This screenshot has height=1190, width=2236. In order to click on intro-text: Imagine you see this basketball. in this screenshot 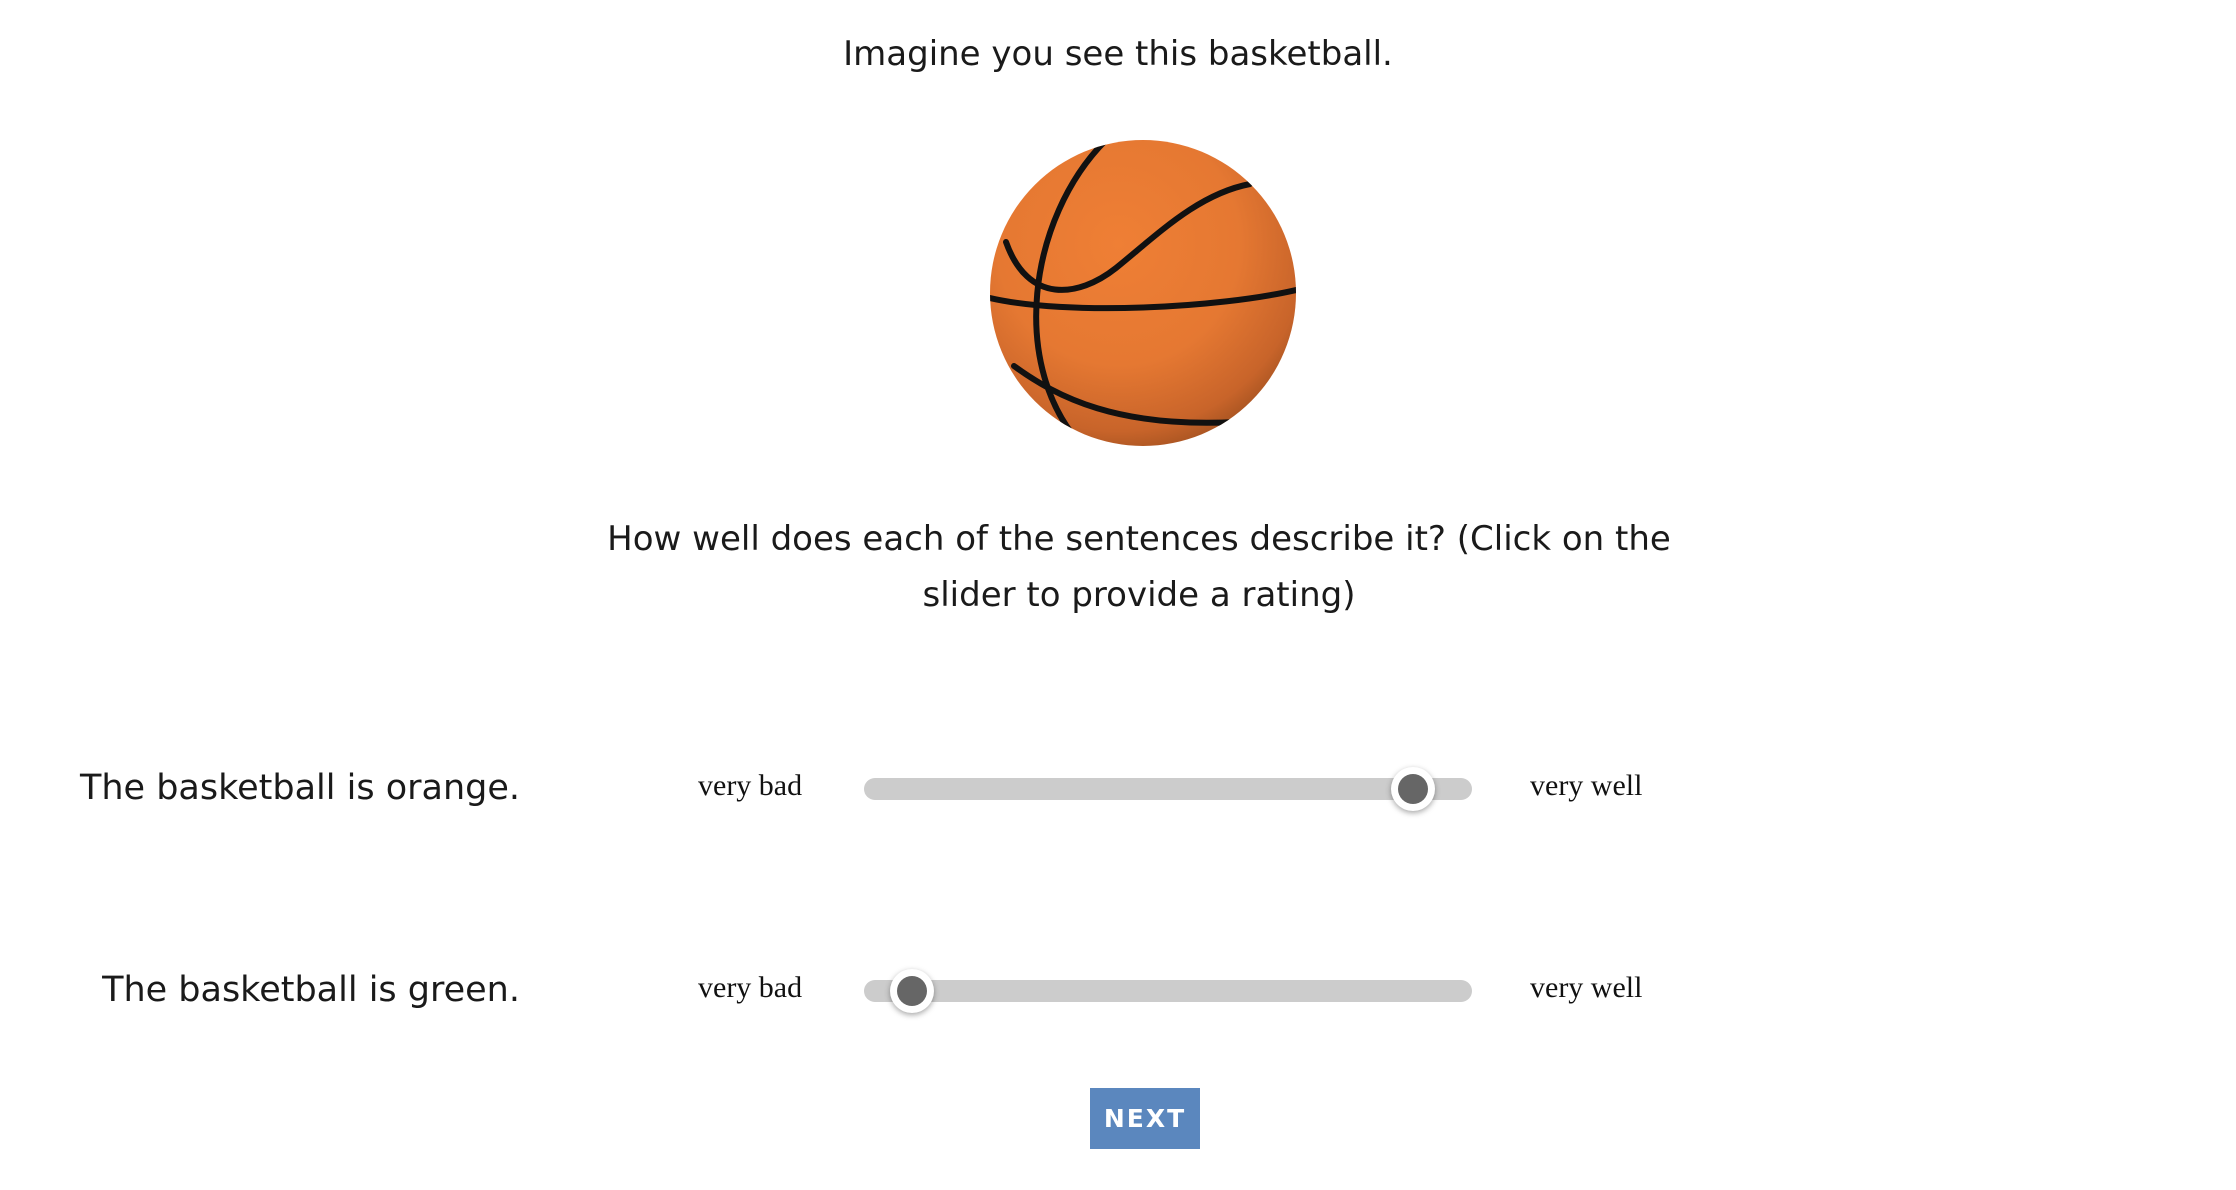, I will do `click(1118, 54)`.